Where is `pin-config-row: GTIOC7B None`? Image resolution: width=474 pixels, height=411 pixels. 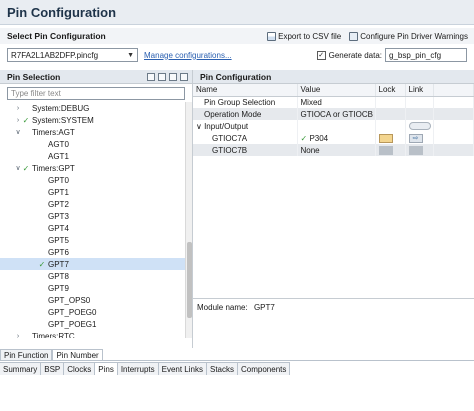
pin-config-row: GTIOC7B None is located at coordinates (333, 150).